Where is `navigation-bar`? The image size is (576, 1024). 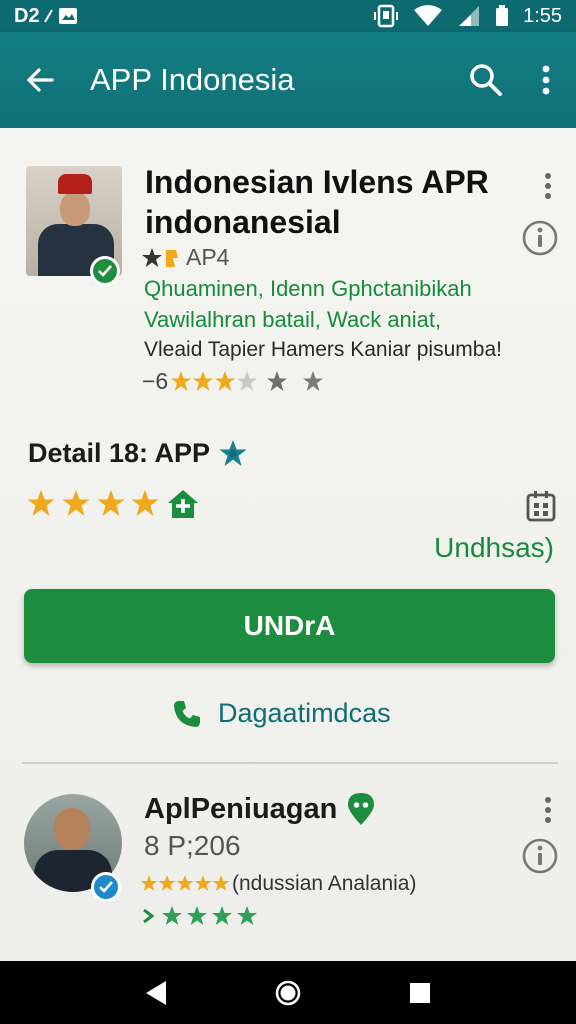 navigation-bar is located at coordinates (288, 992).